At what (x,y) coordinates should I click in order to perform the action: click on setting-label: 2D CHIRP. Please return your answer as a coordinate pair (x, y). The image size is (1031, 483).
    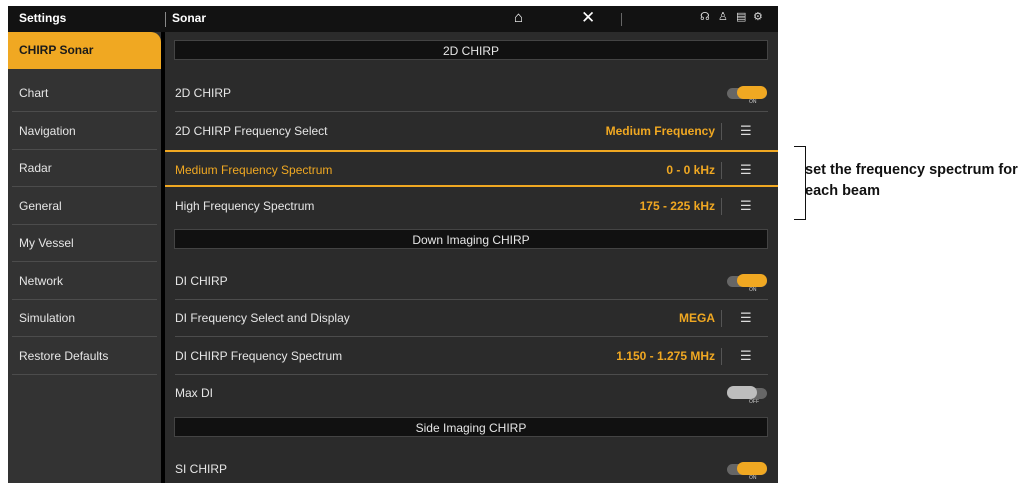
    Looking at the image, I should click on (203, 93).